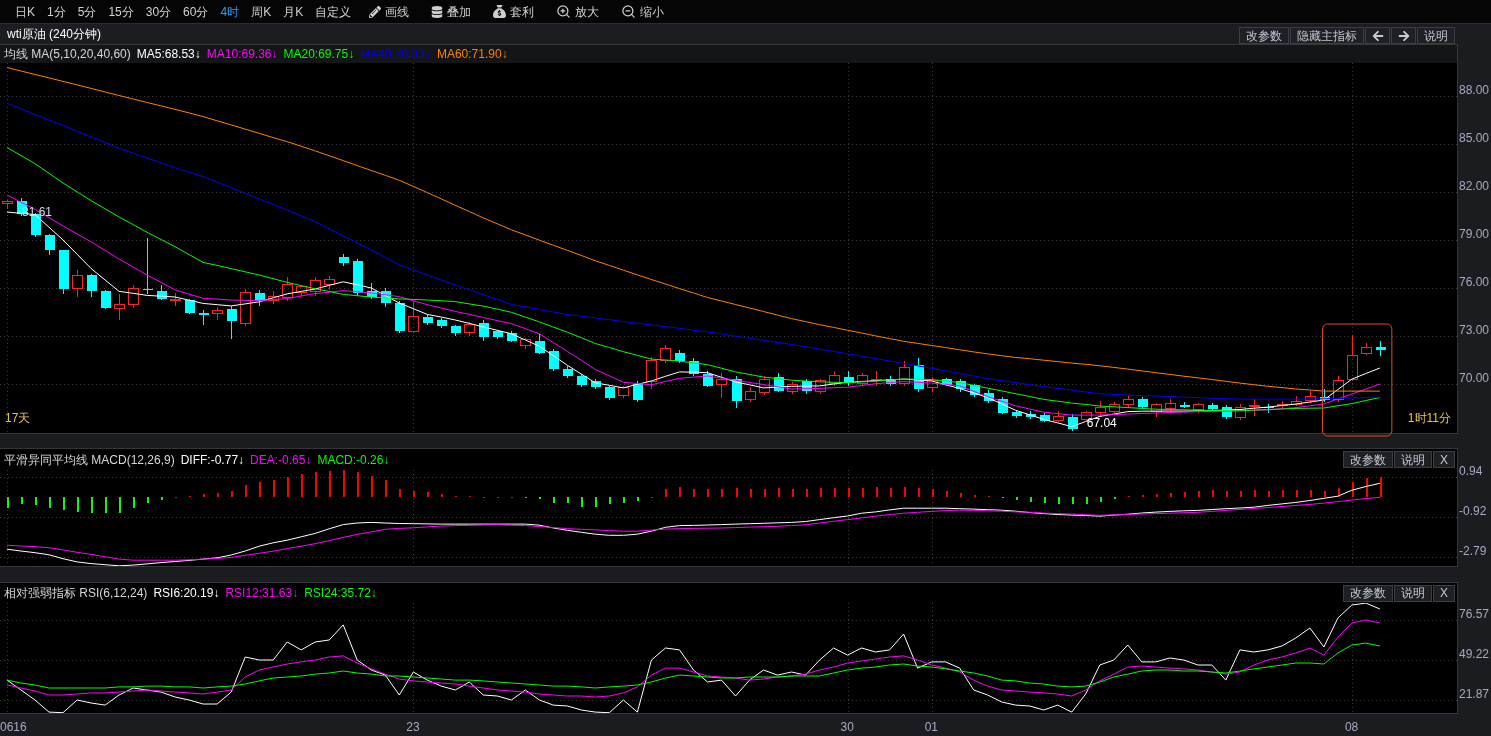 This screenshot has width=1491, height=736. I want to click on axis-label: 79.00, so click(1474, 234).